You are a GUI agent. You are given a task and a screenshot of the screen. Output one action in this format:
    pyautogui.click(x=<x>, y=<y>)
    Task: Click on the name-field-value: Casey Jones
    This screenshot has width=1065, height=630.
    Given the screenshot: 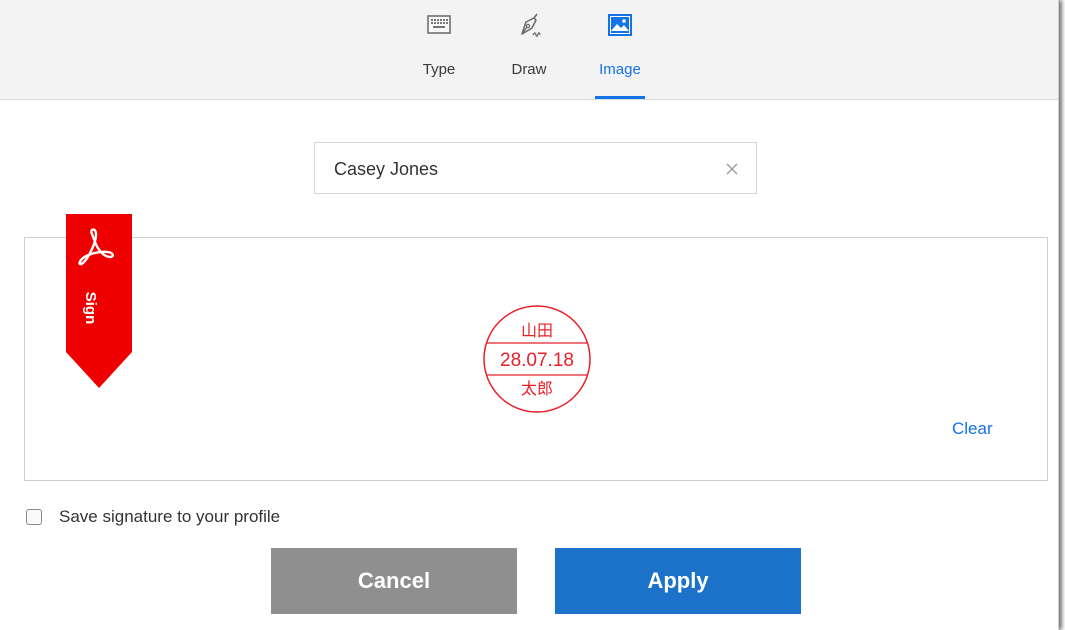 What is the action you would take?
    pyautogui.click(x=386, y=169)
    